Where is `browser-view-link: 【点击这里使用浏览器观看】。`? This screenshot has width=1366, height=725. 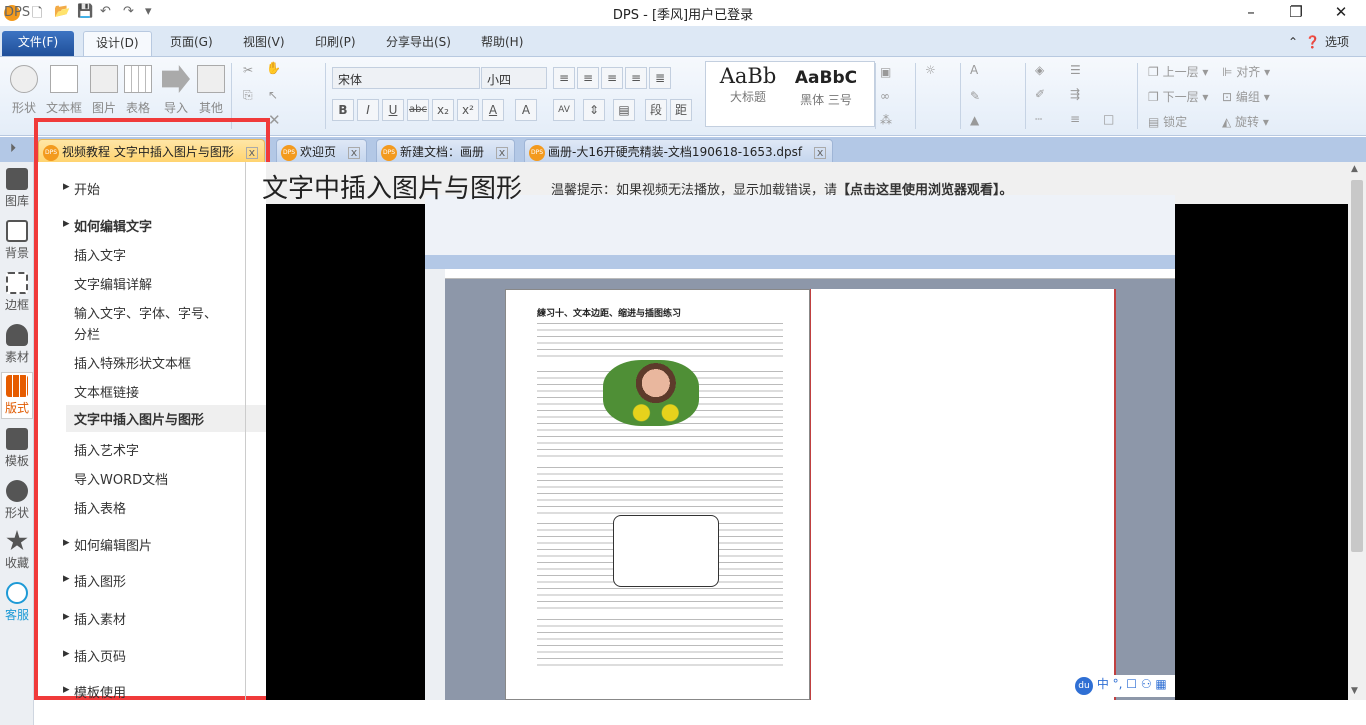 browser-view-link: 【点击这里使用浏览器观看】。 is located at coordinates (925, 190).